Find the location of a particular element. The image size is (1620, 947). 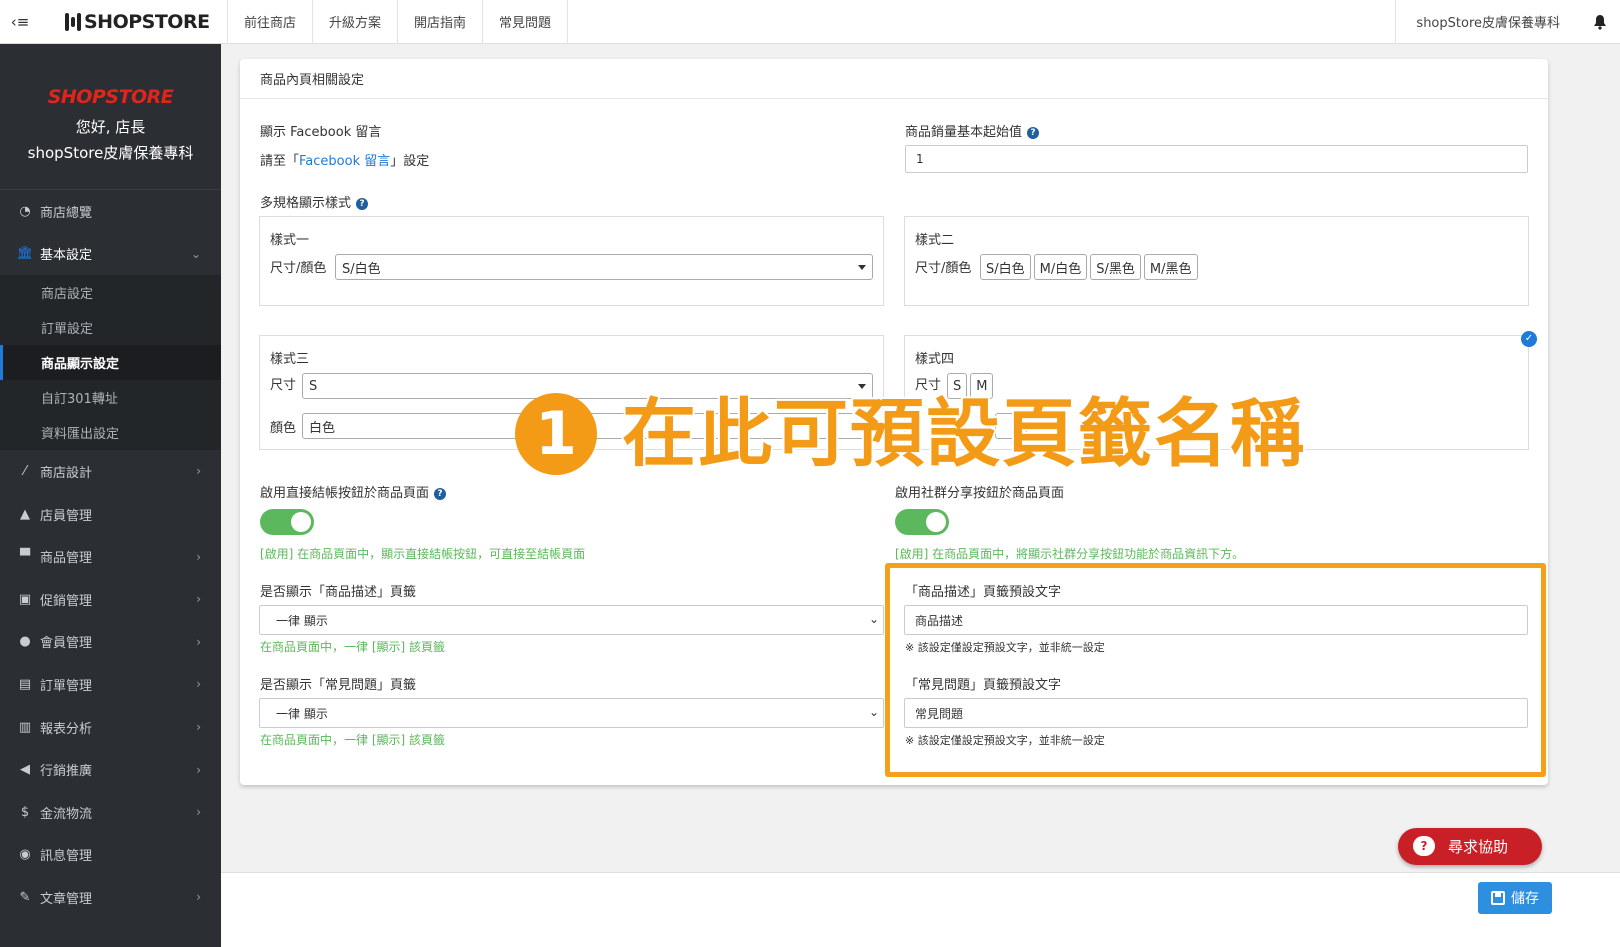

direct-checkout-toggle is located at coordinates (287, 522).